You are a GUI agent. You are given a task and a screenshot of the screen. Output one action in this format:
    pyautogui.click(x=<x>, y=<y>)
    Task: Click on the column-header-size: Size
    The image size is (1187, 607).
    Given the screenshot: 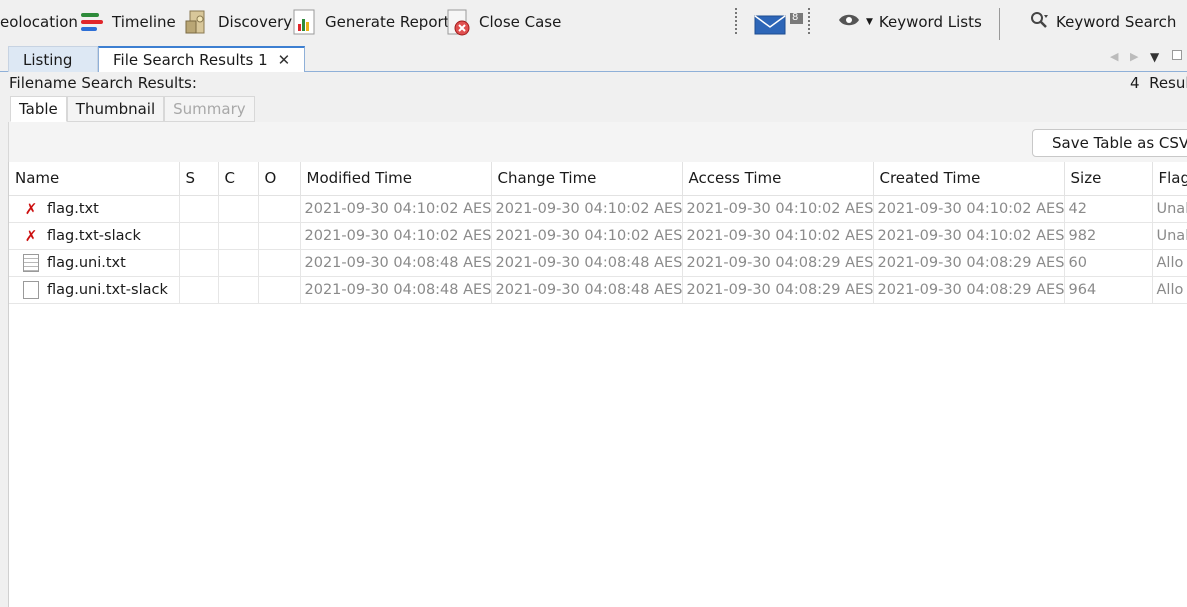 What is the action you would take?
    pyautogui.click(x=1108, y=179)
    